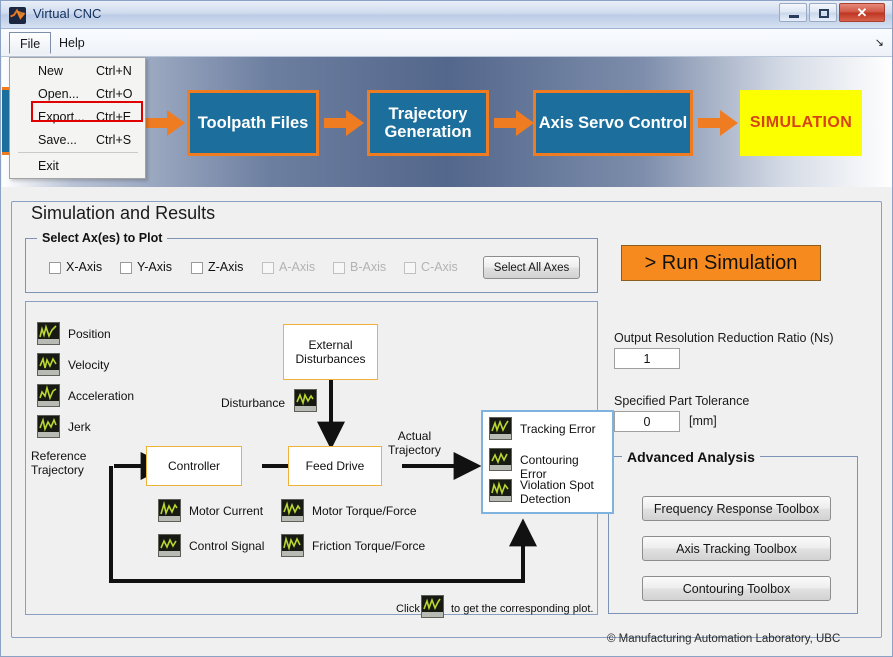 This screenshot has width=893, height=657. Describe the element at coordinates (253, 403) in the screenshot. I see `label-disturbance: Disturbance` at that location.